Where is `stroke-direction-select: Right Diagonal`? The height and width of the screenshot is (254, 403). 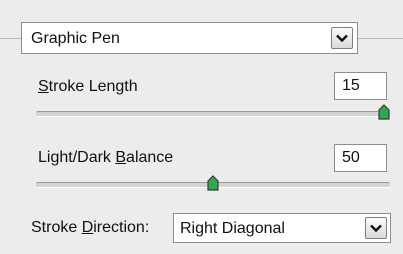
stroke-direction-select: Right Diagonal is located at coordinates (282, 228).